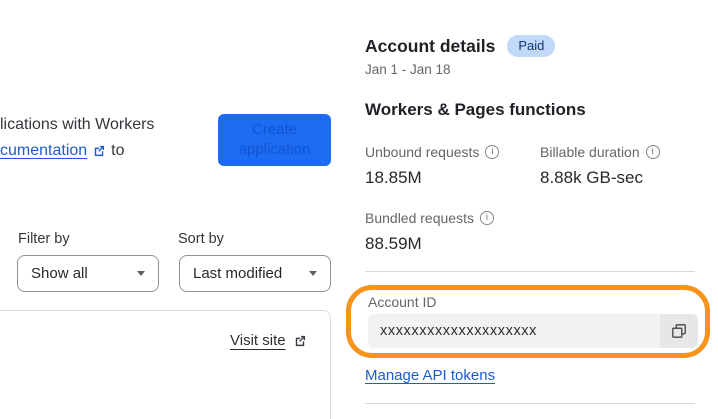  Describe the element at coordinates (430, 375) in the screenshot. I see `manage-api-tokens-link: Manage API tokens` at that location.